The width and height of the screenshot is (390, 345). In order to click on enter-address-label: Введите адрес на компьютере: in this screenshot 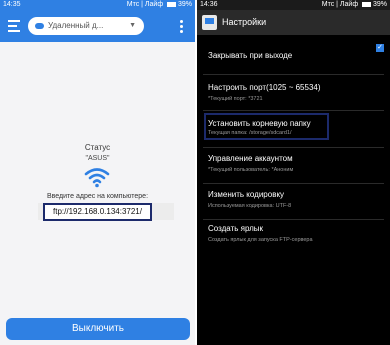, I will do `click(97, 196)`.